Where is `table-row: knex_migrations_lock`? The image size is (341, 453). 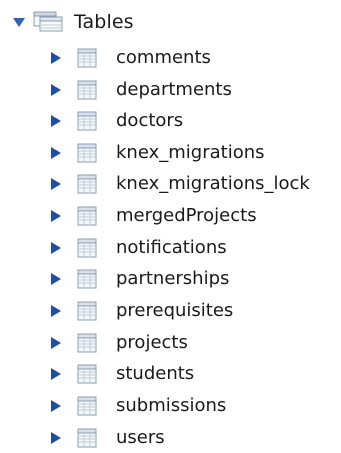 table-row: knex_migrations_lock is located at coordinates (180, 184).